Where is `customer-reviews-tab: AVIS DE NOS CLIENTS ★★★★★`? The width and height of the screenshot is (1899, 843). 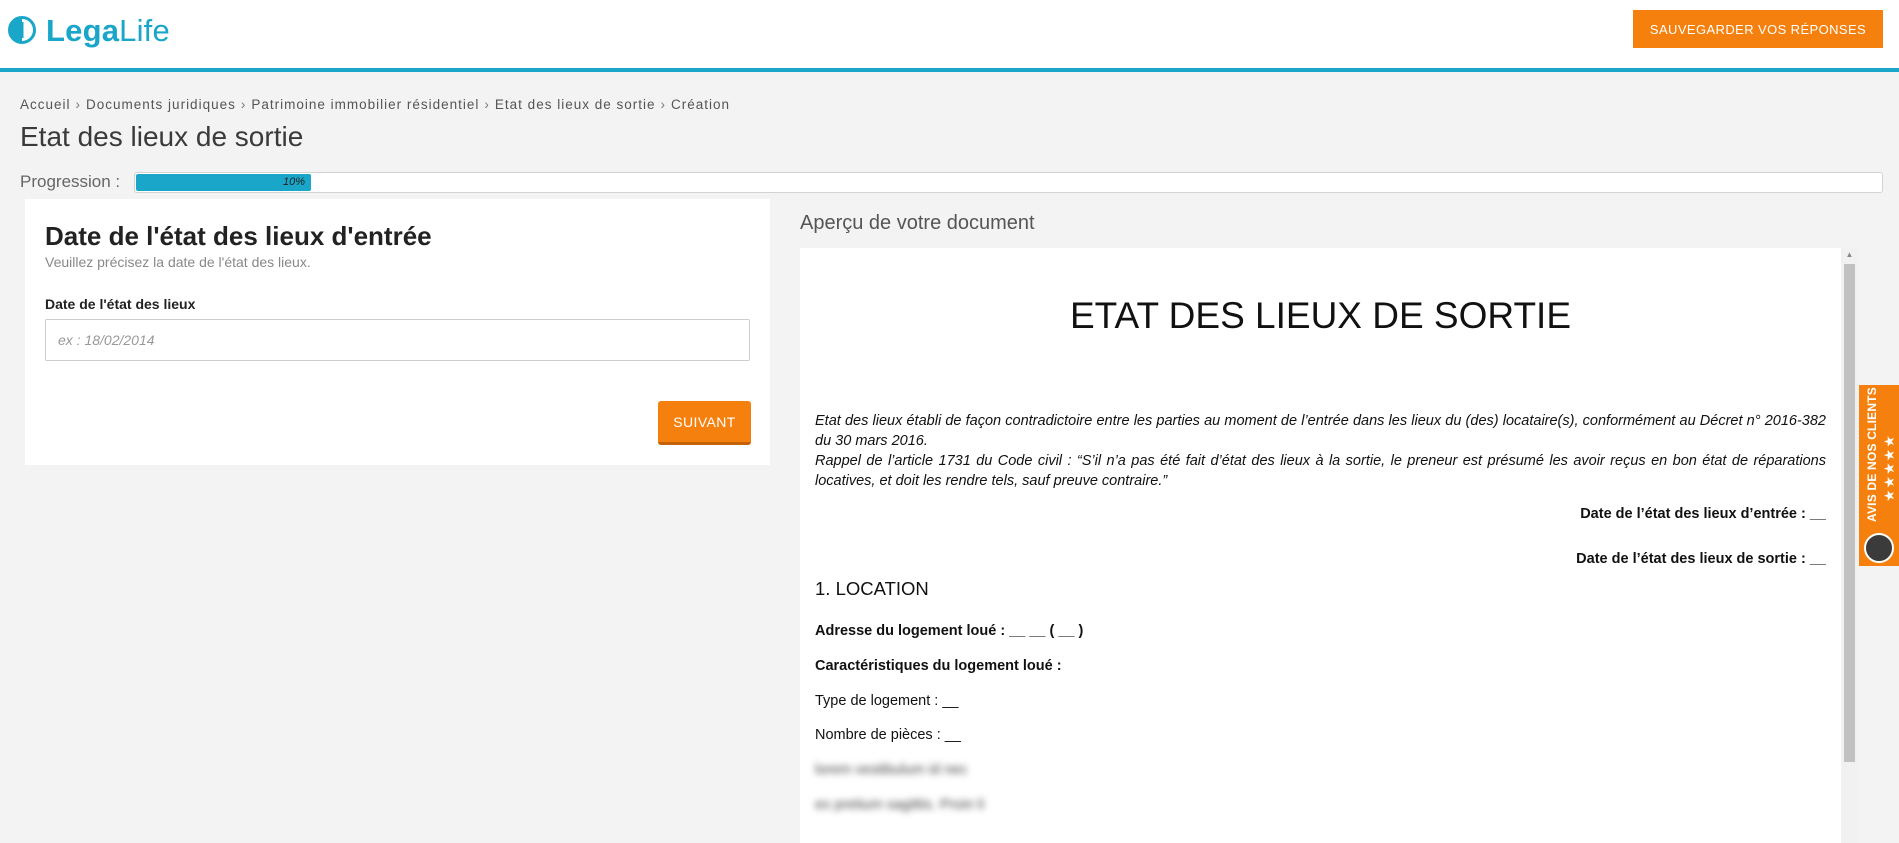 customer-reviews-tab: AVIS DE NOS CLIENTS ★★★★★ is located at coordinates (1879, 475).